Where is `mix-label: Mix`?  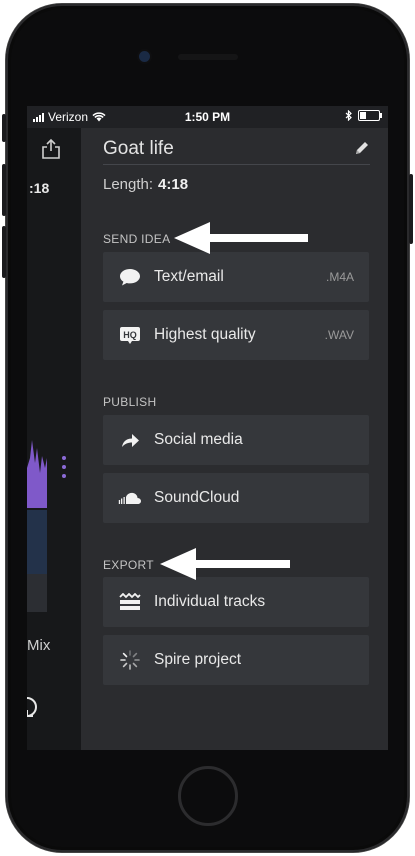 mix-label: Mix is located at coordinates (39, 645).